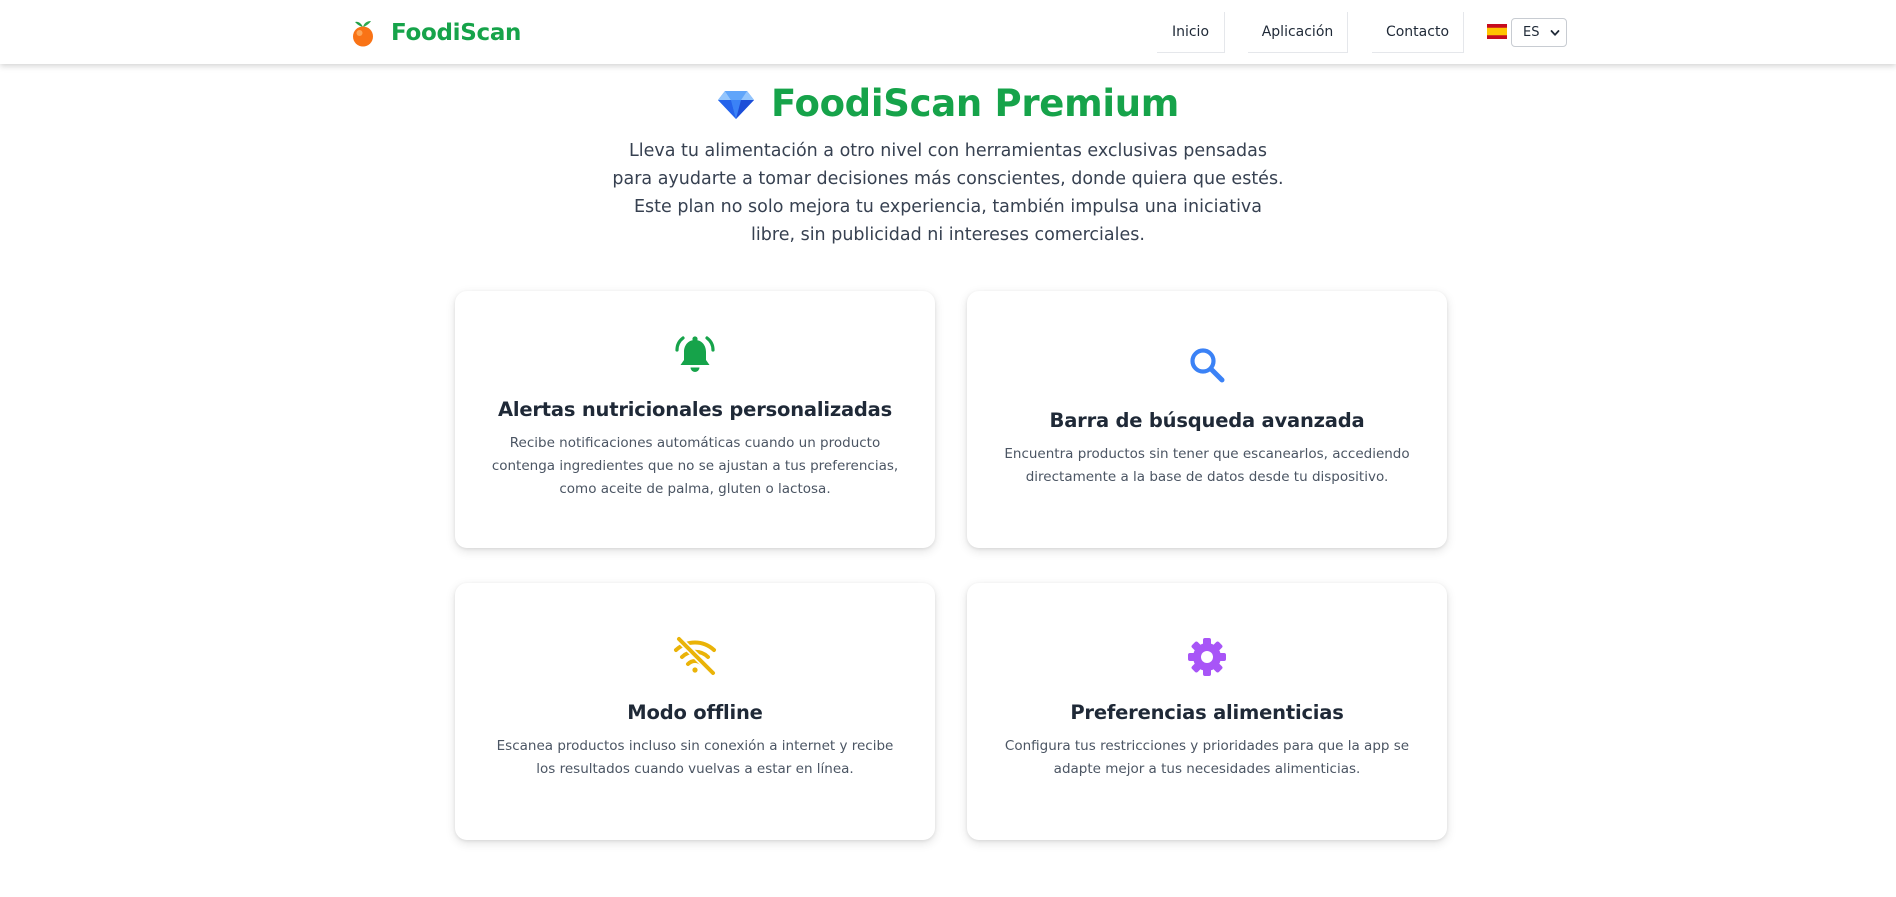 This screenshot has height=897, width=1896. Describe the element at coordinates (1555, 33) in the screenshot. I see `chevron-down-icon` at that location.